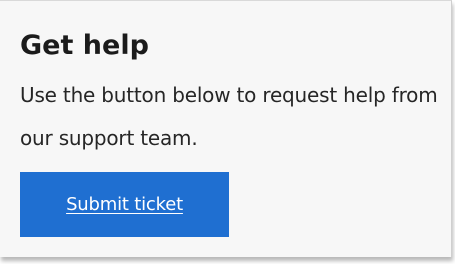 The width and height of the screenshot is (455, 264). I want to click on submit-ticket-button: Submit ticket, so click(124, 204).